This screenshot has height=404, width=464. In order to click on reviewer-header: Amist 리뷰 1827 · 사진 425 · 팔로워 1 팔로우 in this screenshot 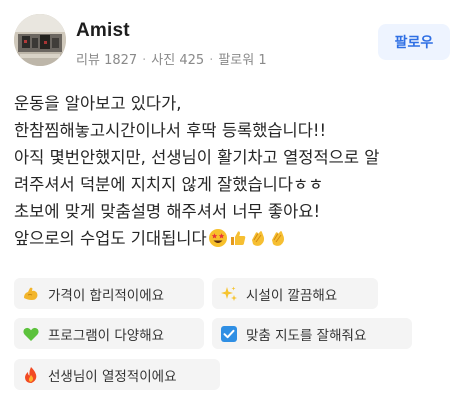, I will do `click(232, 44)`.